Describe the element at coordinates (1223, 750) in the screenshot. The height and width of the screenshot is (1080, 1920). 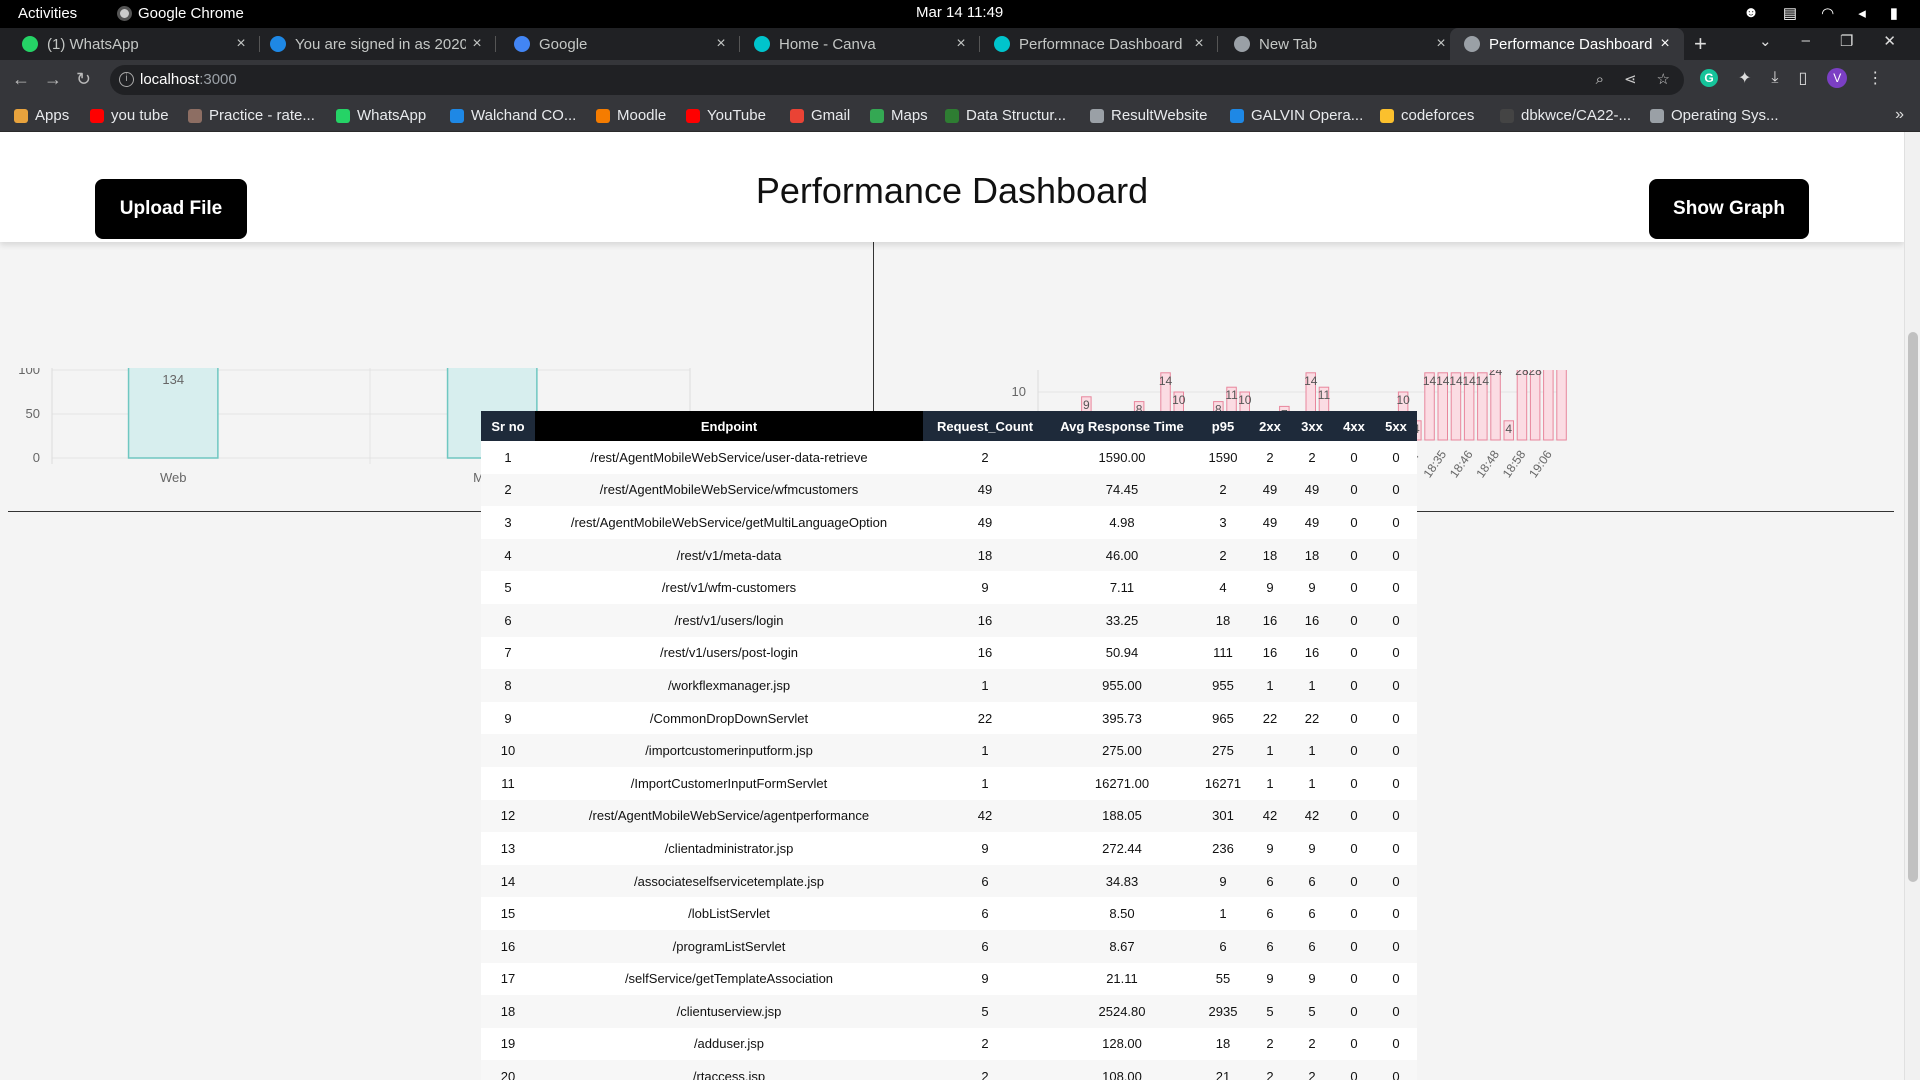
I see `table-cell: 275` at that location.